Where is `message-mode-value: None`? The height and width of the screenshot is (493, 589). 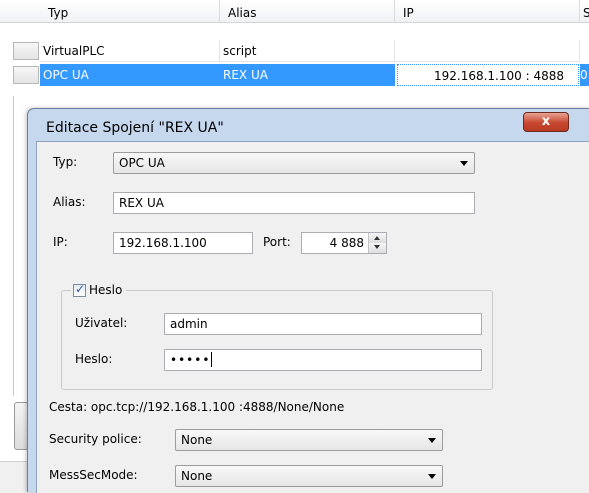
message-mode-value: None is located at coordinates (197, 476).